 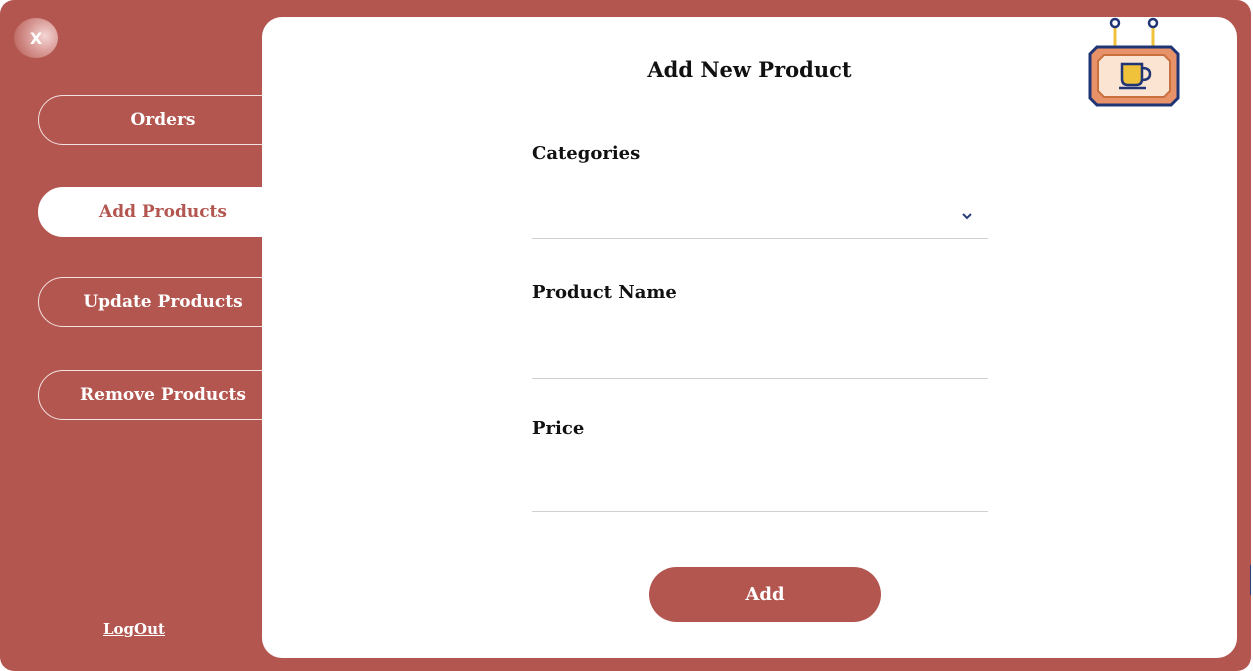 What do you see at coordinates (760, 214) in the screenshot?
I see `categories-select` at bounding box center [760, 214].